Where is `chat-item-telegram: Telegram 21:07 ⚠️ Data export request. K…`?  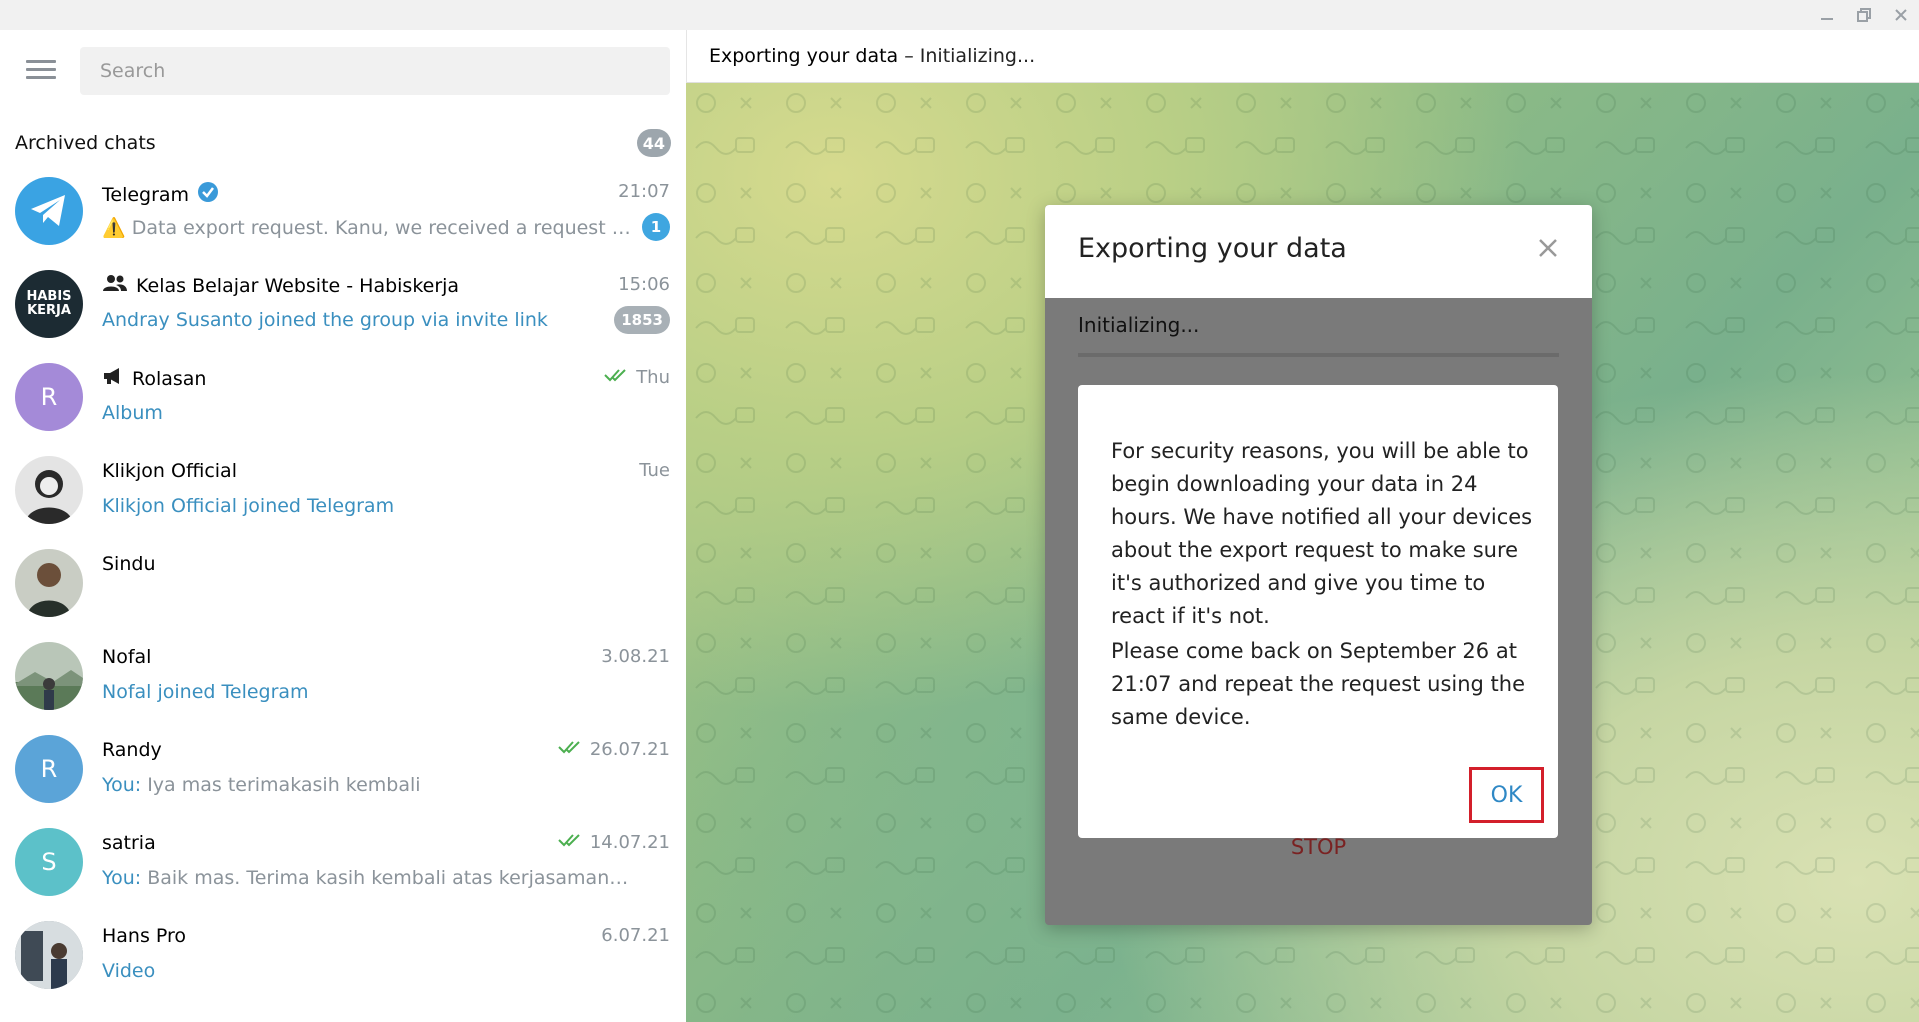
chat-item-telegram: Telegram 21:07 ⚠️ Data export request. K… is located at coordinates (343, 217).